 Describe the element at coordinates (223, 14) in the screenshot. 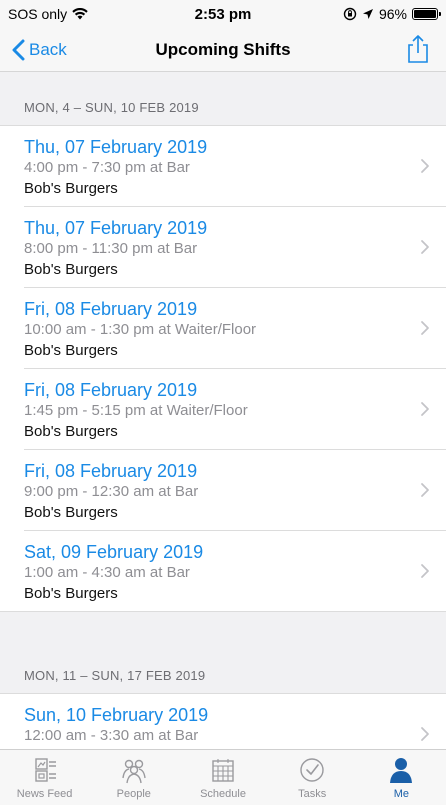

I see `status-bar: SOS only 2:53 pm 96%` at that location.